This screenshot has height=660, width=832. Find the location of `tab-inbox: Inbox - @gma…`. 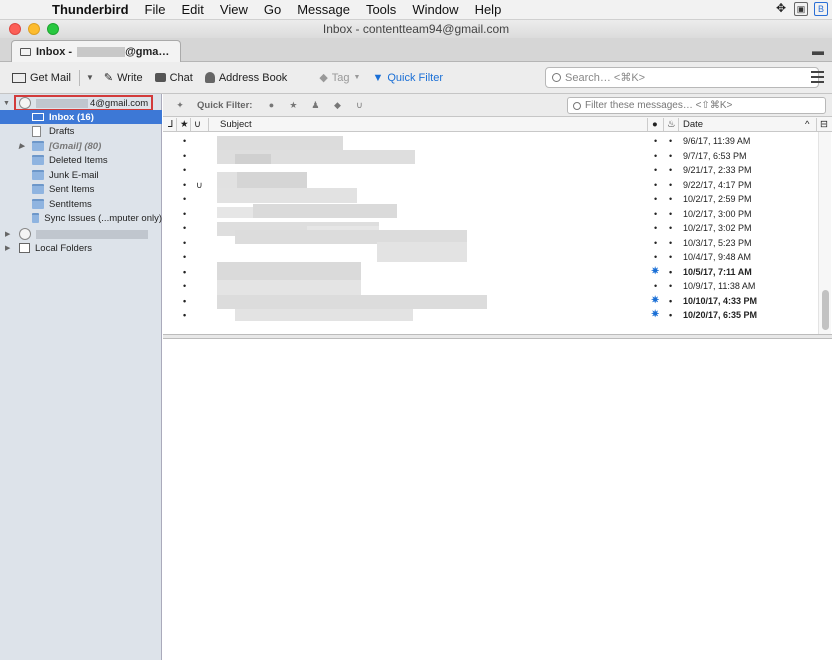

tab-inbox: Inbox - @gma… is located at coordinates (96, 51).